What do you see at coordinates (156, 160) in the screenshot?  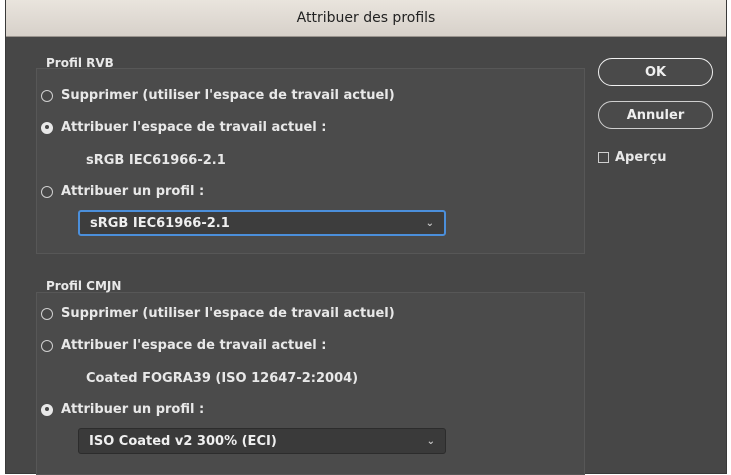 I see `rgb-current-space: sRGB IEC61966-2.1` at bounding box center [156, 160].